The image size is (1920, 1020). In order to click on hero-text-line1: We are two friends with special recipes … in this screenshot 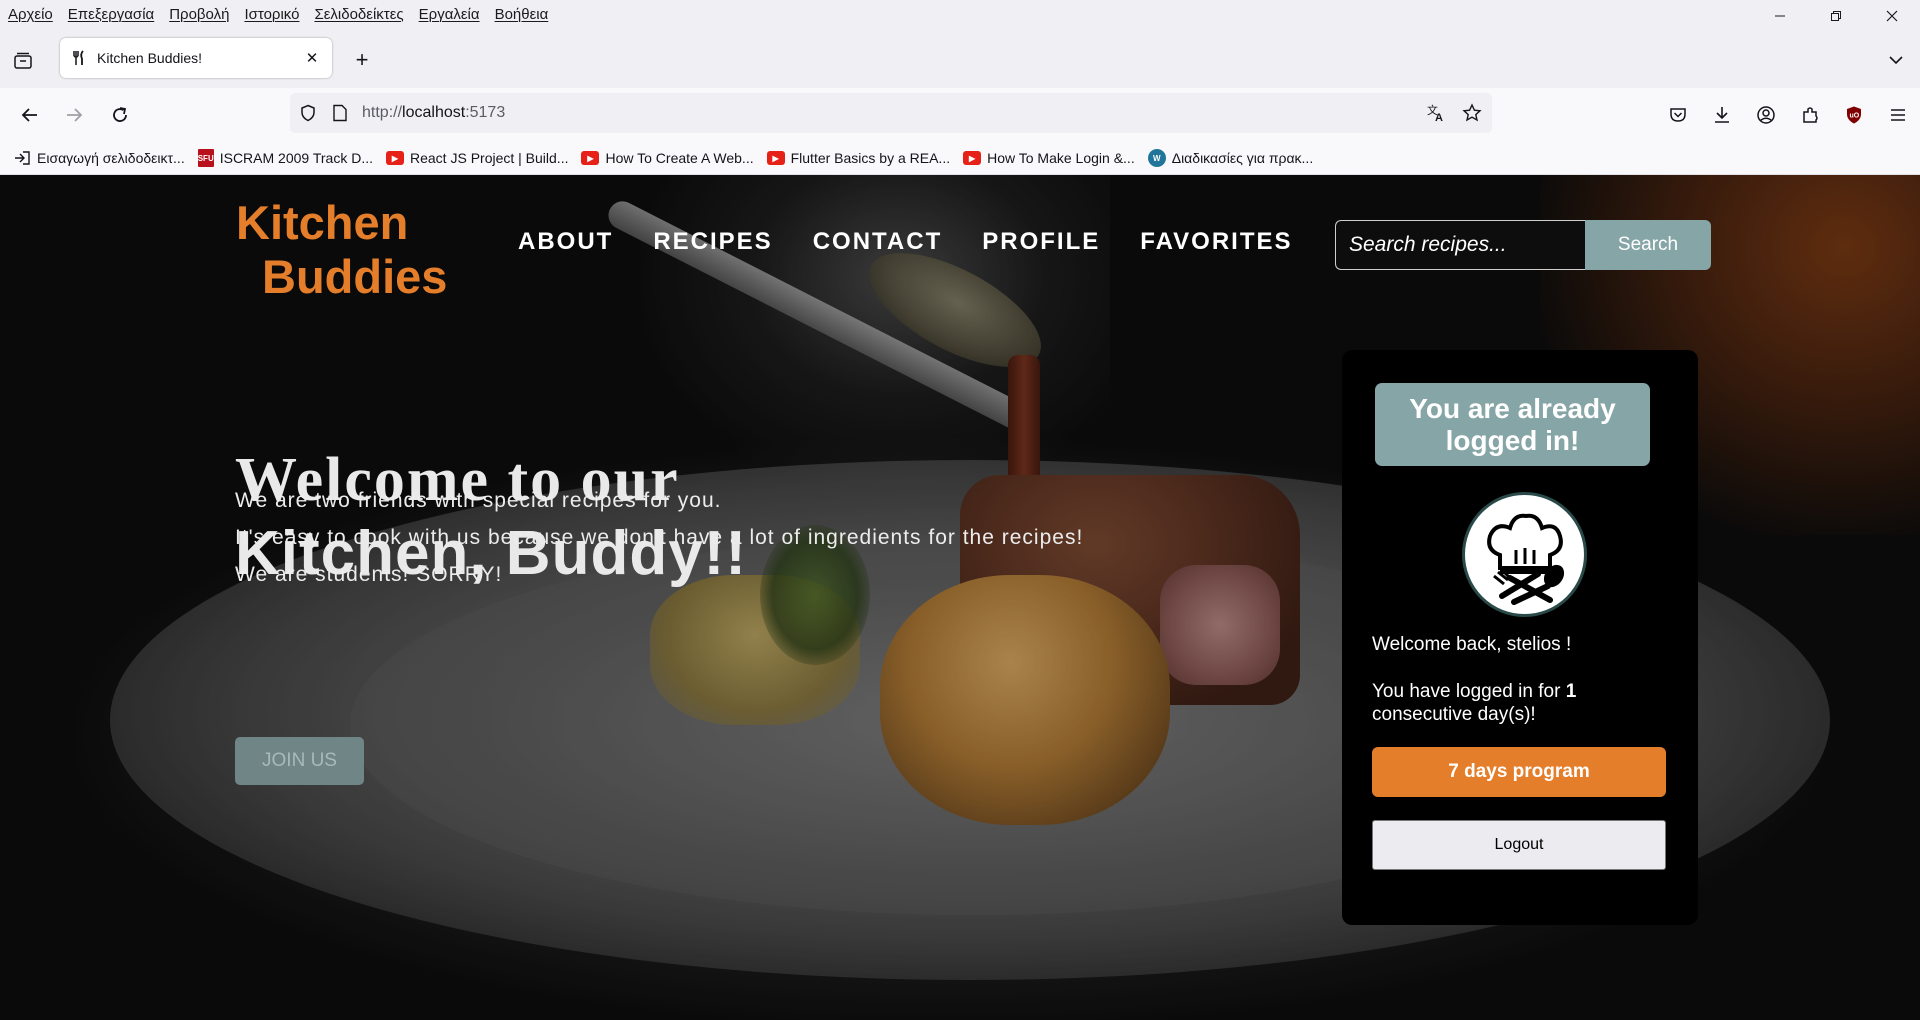, I will do `click(478, 500)`.